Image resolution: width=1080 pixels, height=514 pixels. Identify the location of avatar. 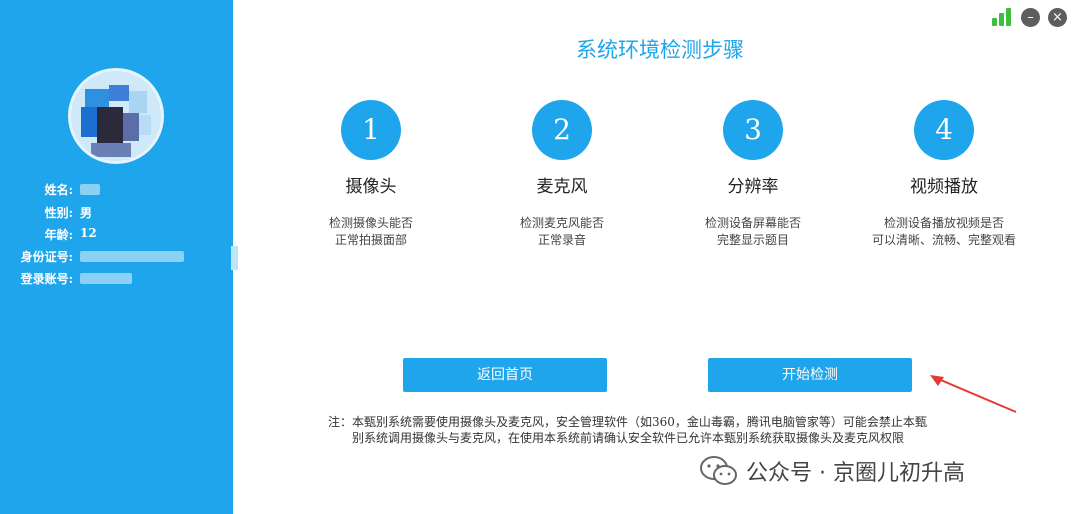
(116, 116).